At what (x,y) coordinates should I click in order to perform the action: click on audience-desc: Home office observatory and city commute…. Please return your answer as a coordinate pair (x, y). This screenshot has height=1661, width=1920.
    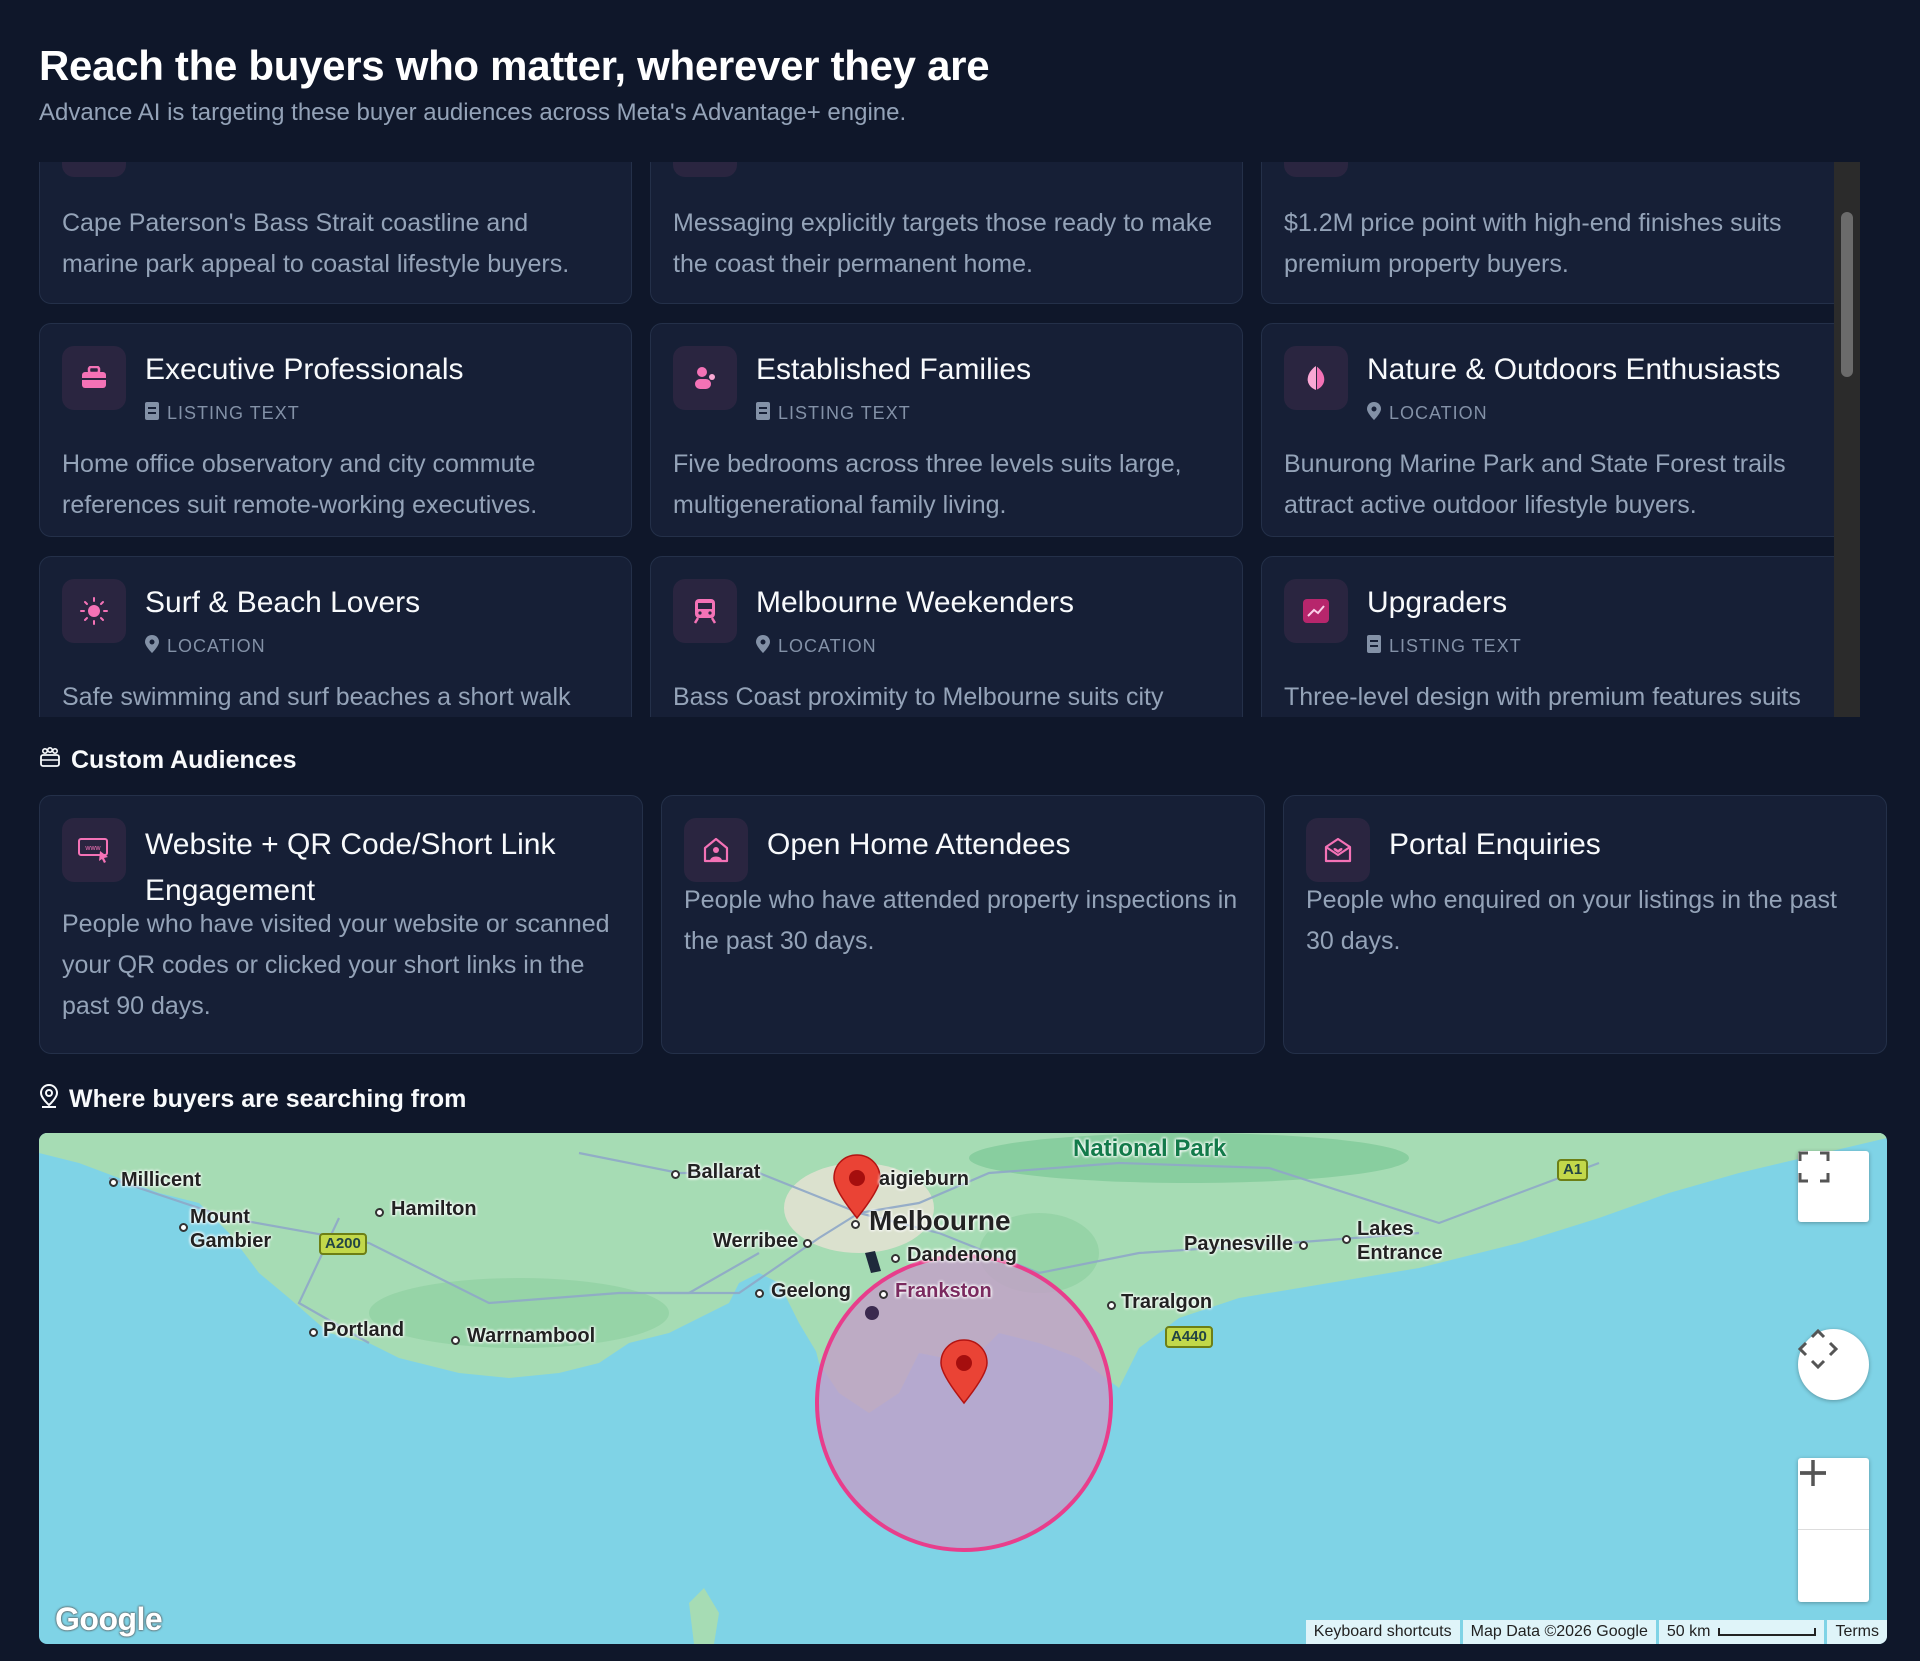
    Looking at the image, I should click on (300, 484).